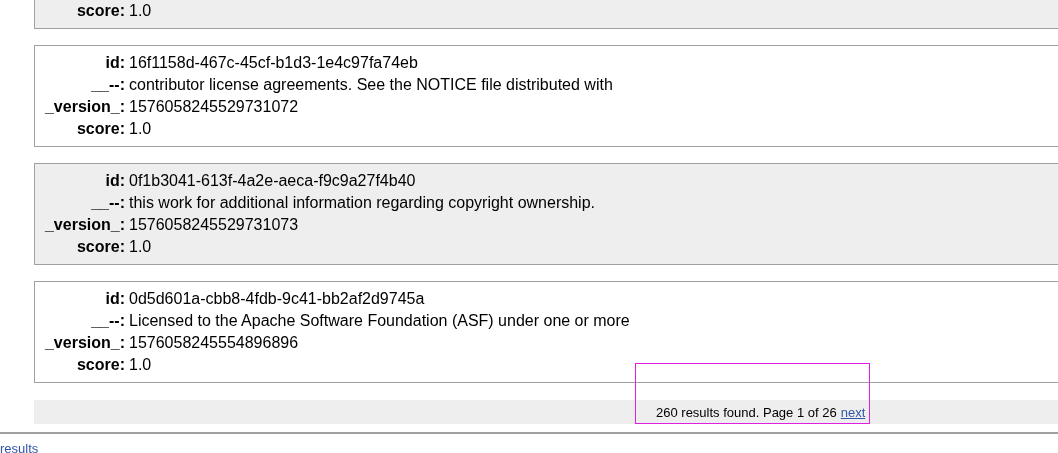 The width and height of the screenshot is (1058, 453). What do you see at coordinates (214, 343) in the screenshot?
I see `field-value: 1576058245554896896` at bounding box center [214, 343].